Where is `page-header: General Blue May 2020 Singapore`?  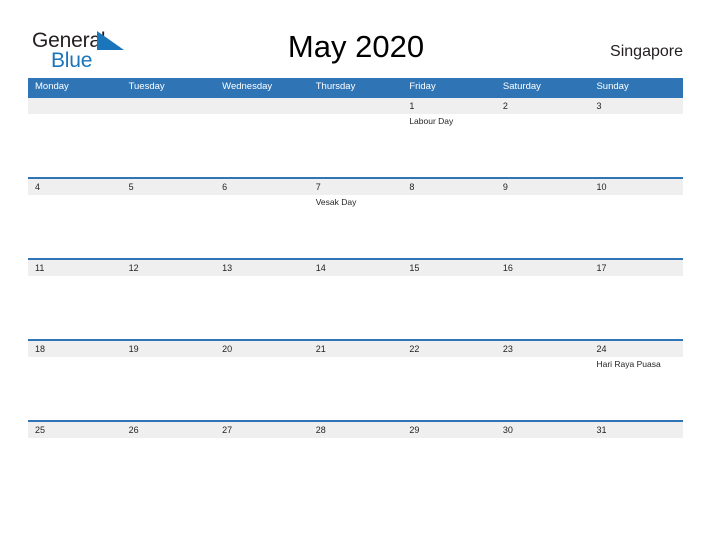 page-header: General Blue May 2020 Singapore is located at coordinates (356, 39).